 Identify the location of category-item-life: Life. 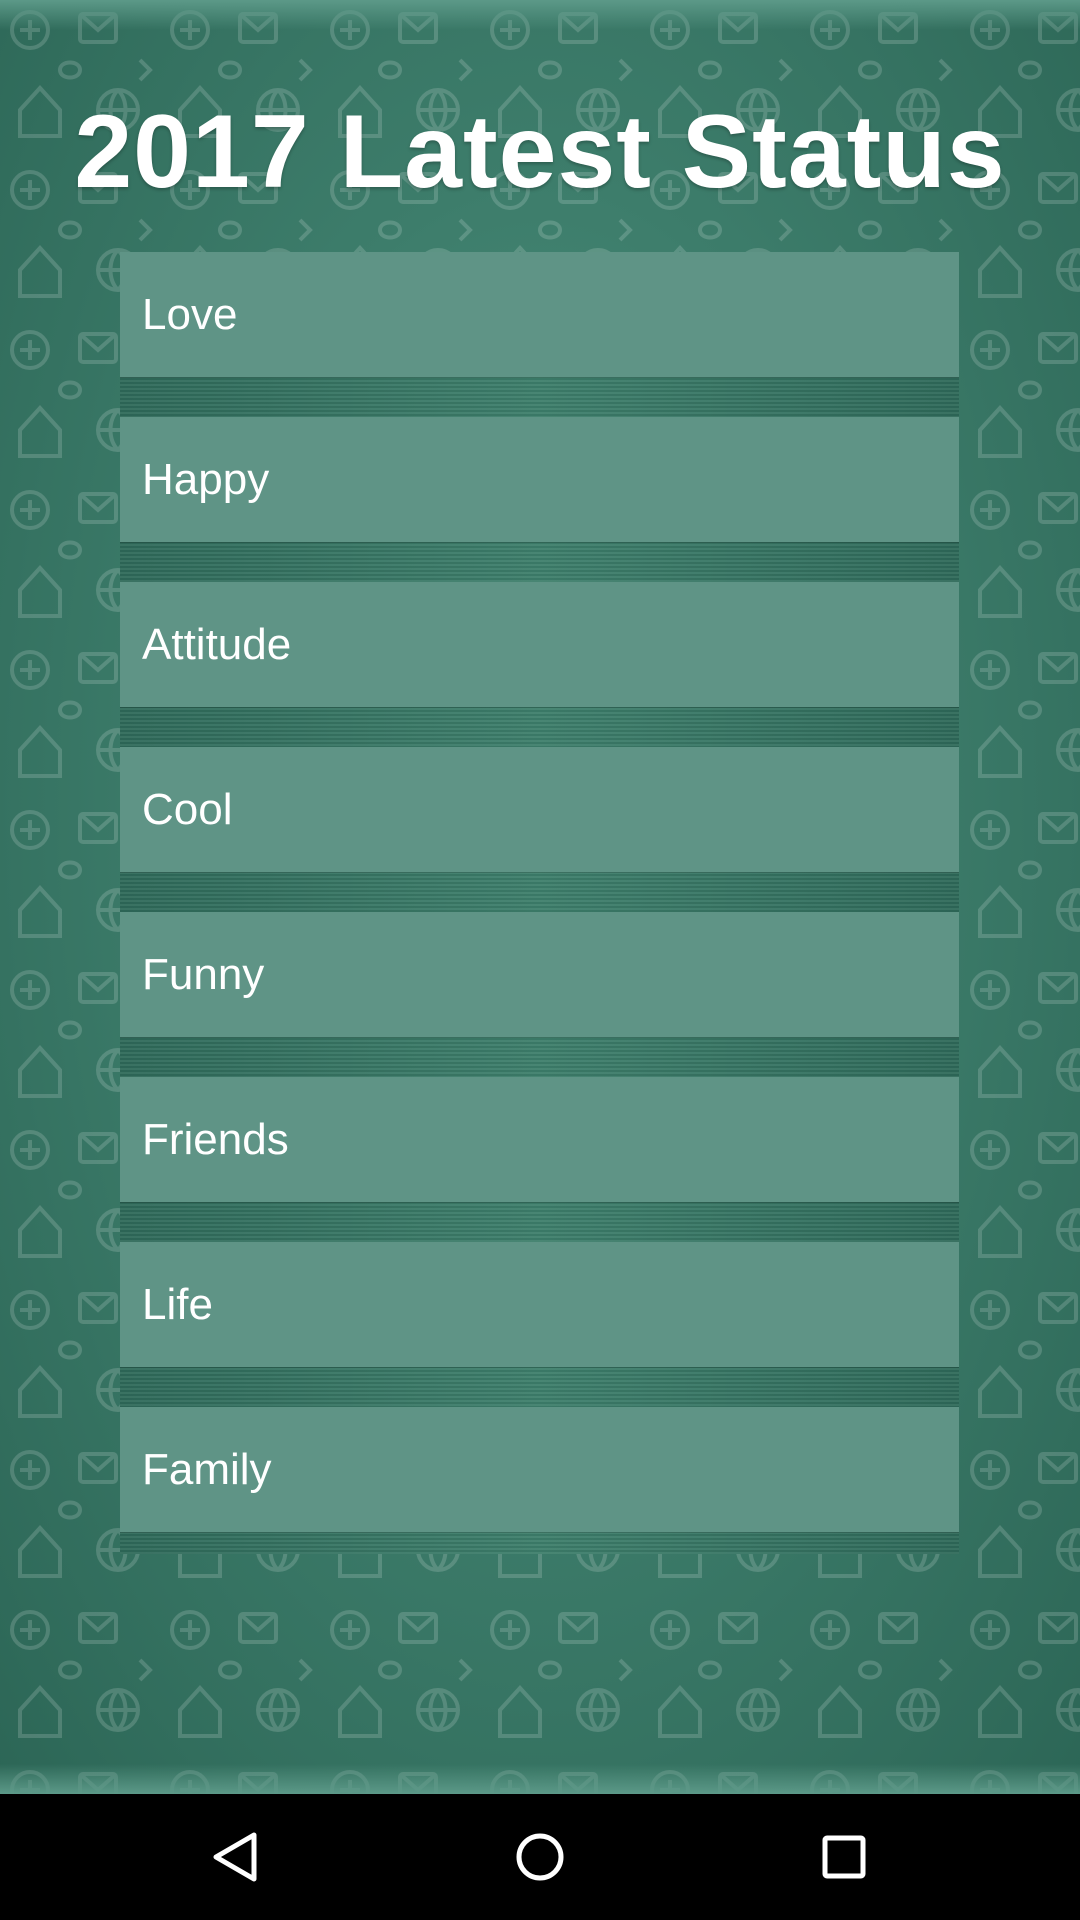
(539, 1304).